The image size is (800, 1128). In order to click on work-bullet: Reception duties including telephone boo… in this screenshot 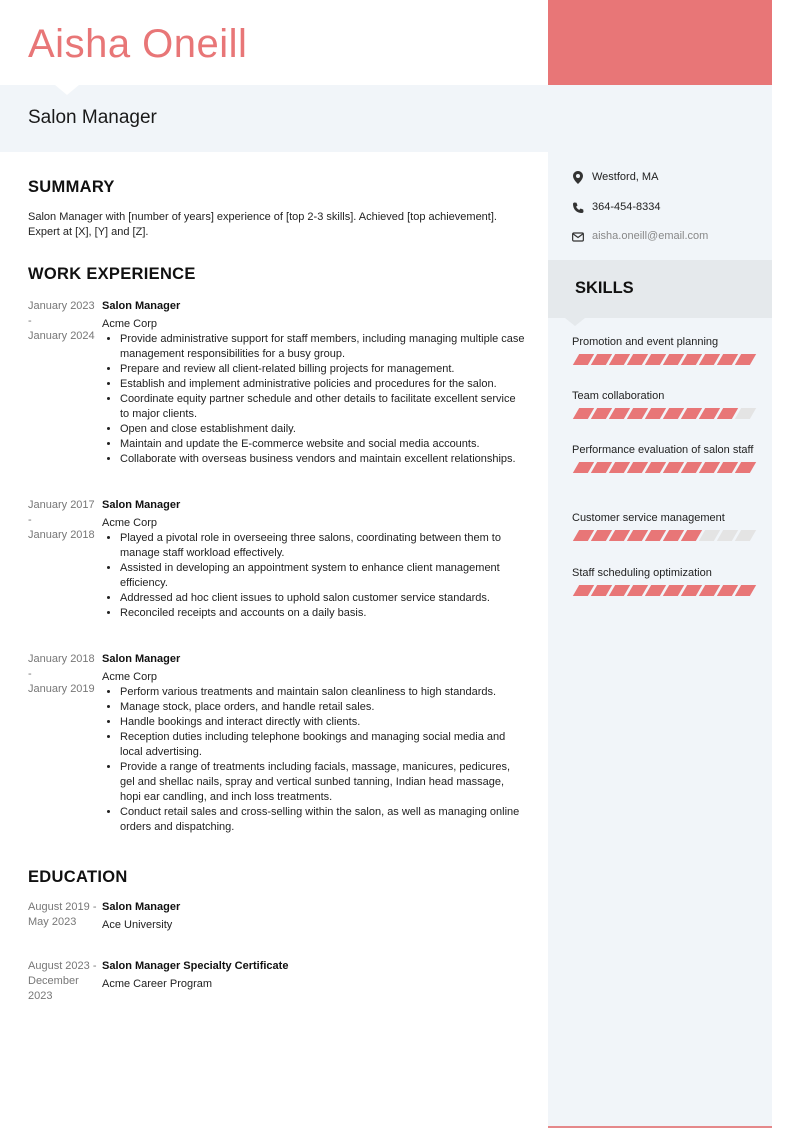, I will do `click(323, 745)`.